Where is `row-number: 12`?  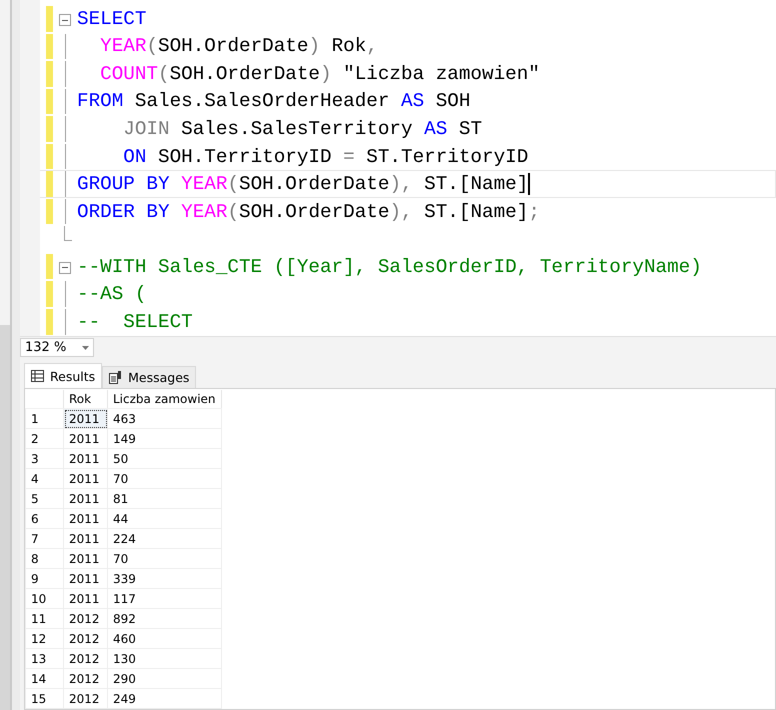
row-number: 12 is located at coordinates (45, 638).